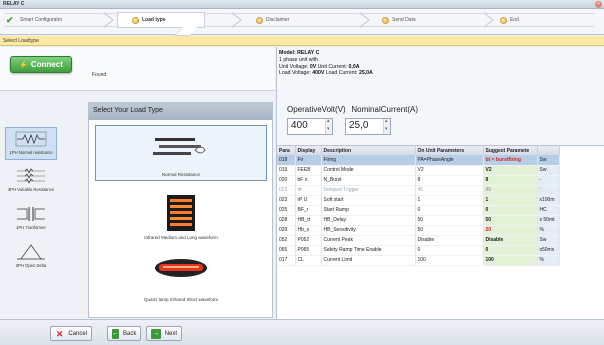 The image size is (604, 345). I want to click on table-cell: N_Burst, so click(368, 180).